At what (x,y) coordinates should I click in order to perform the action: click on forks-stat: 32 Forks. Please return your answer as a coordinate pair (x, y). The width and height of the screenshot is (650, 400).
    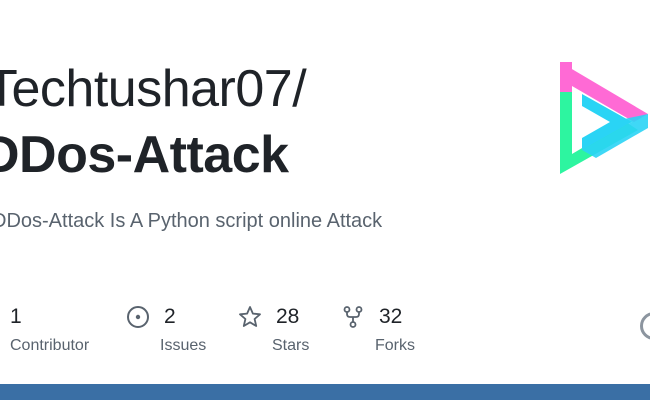
    Looking at the image, I should click on (378, 329).